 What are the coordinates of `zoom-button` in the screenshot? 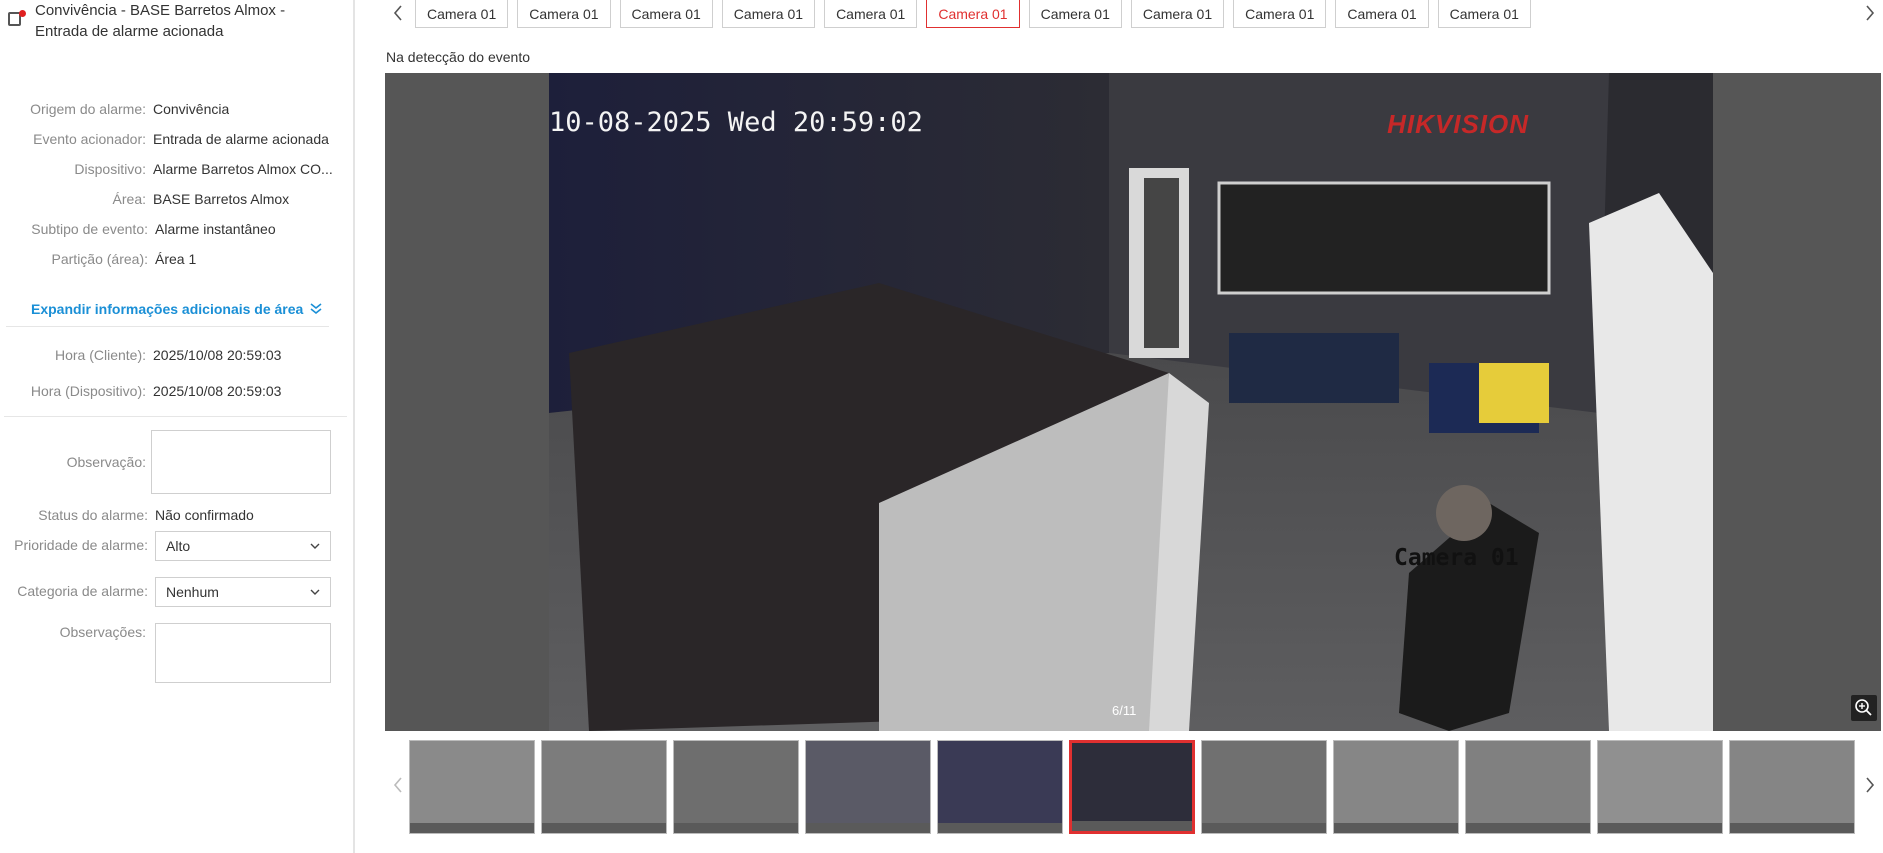 It's located at (1864, 708).